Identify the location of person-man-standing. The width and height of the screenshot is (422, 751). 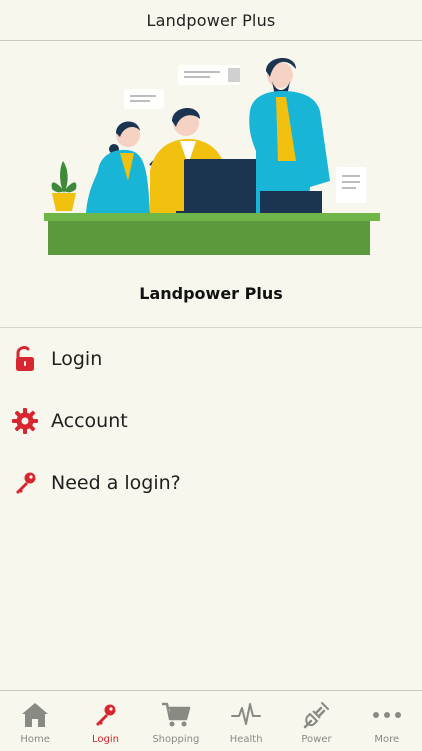
(289, 135).